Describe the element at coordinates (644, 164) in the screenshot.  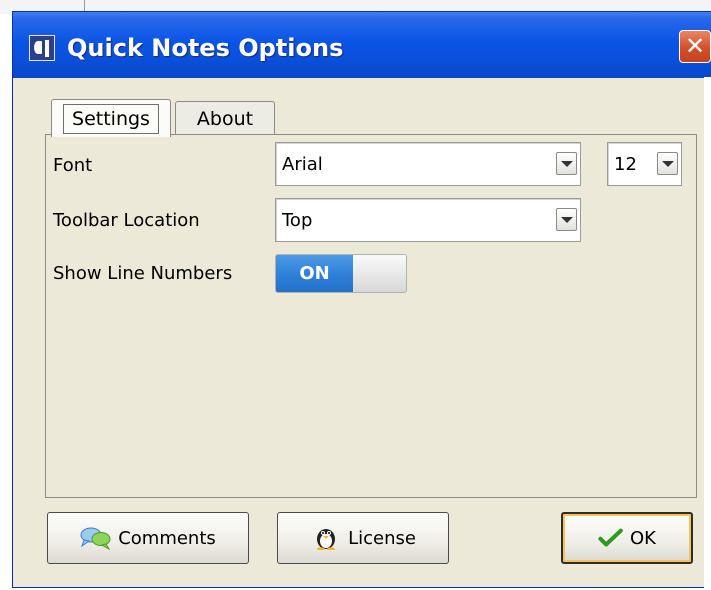
I see `font-size-select: 12` at that location.